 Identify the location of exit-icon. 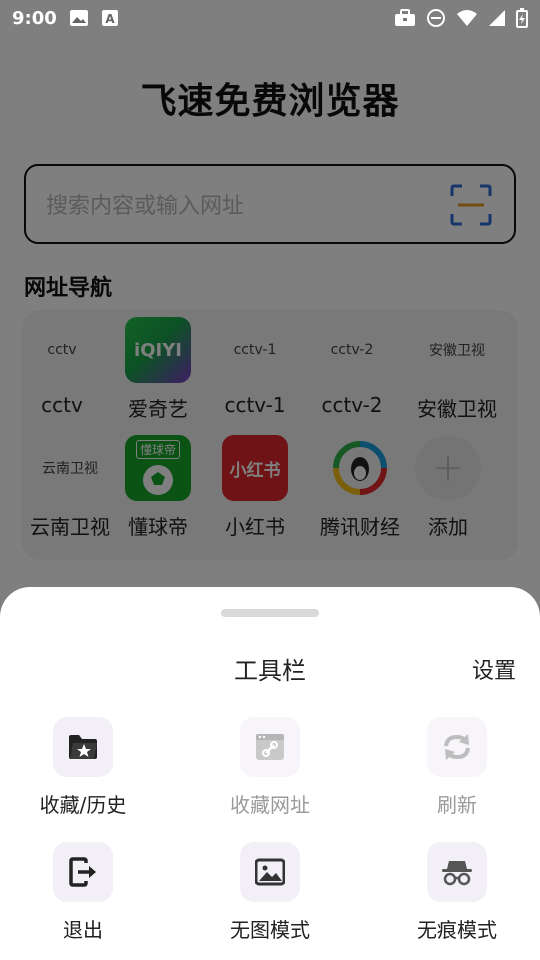
(82, 872).